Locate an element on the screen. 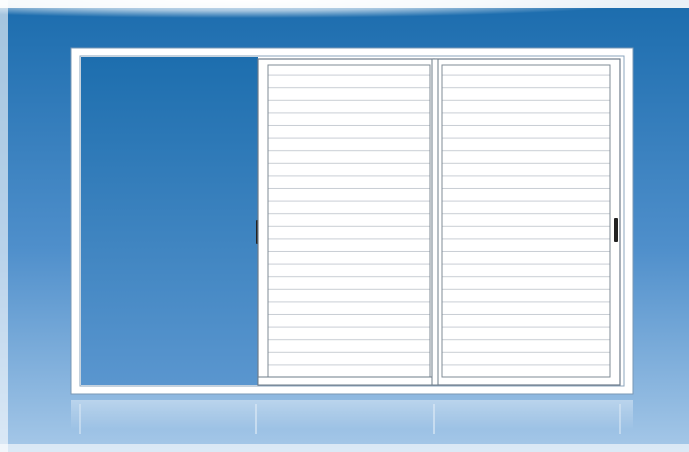 Image resolution: width=689 pixels, height=452 pixels. floor-reflection is located at coordinates (352, 417).